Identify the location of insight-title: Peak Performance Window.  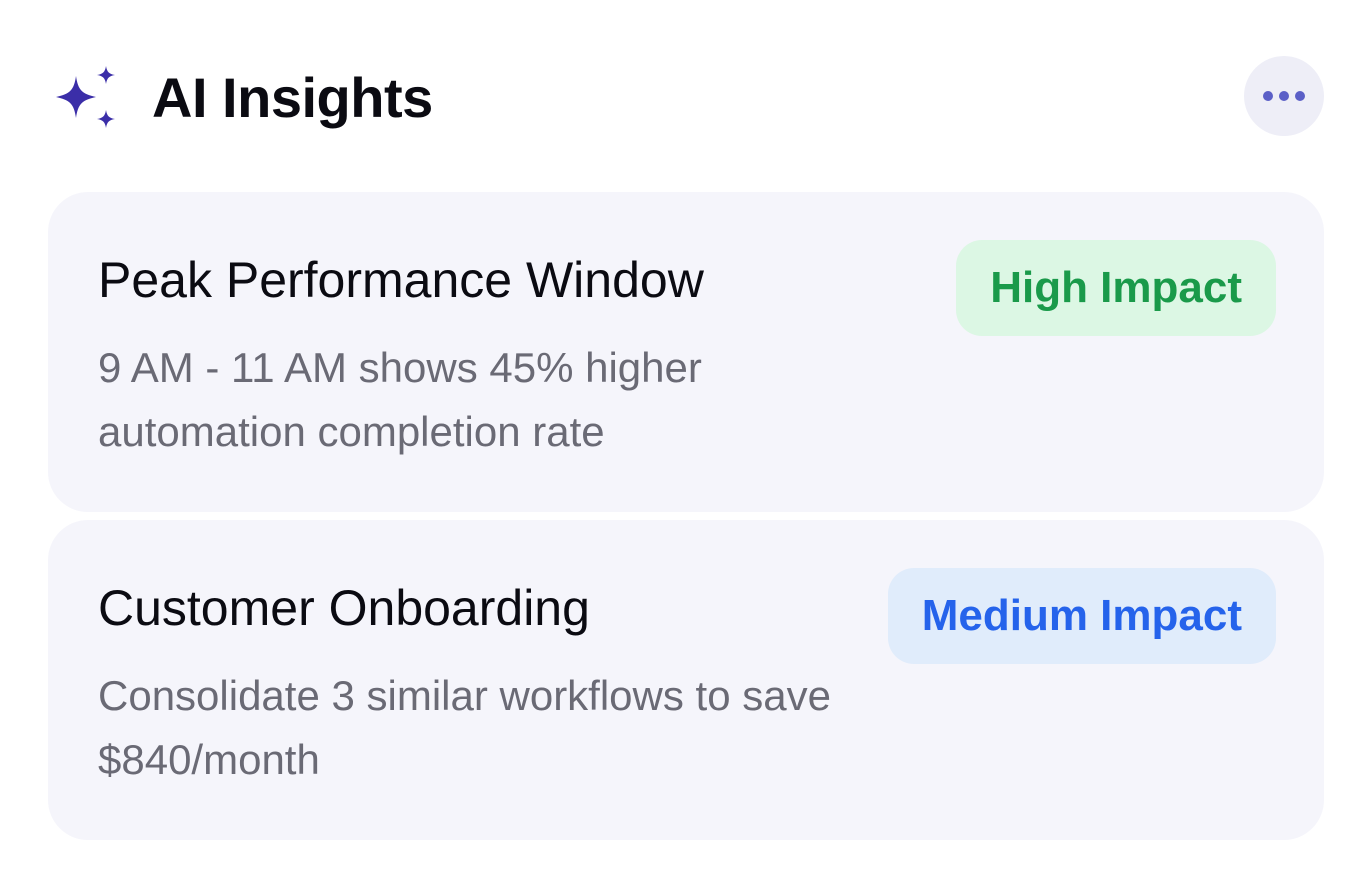
(401, 280).